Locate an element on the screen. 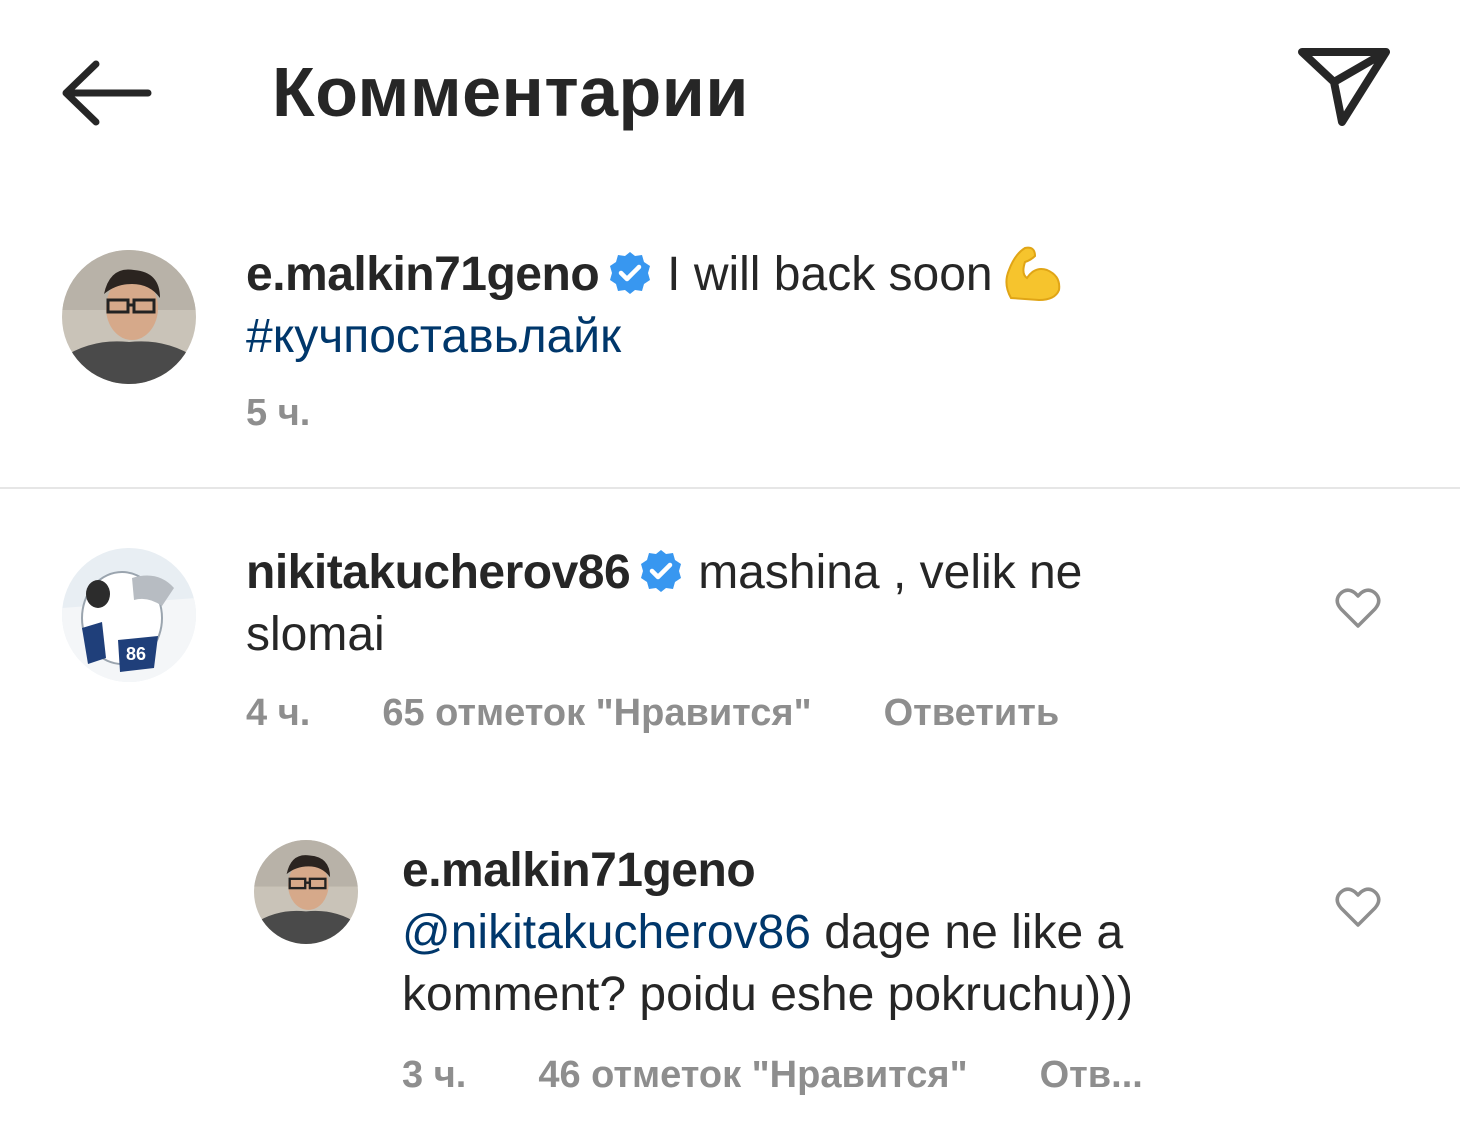 This screenshot has height=1138, width=1460. comment-body-line2: komment? poidu eshe pokruchu))) is located at coordinates (768, 994).